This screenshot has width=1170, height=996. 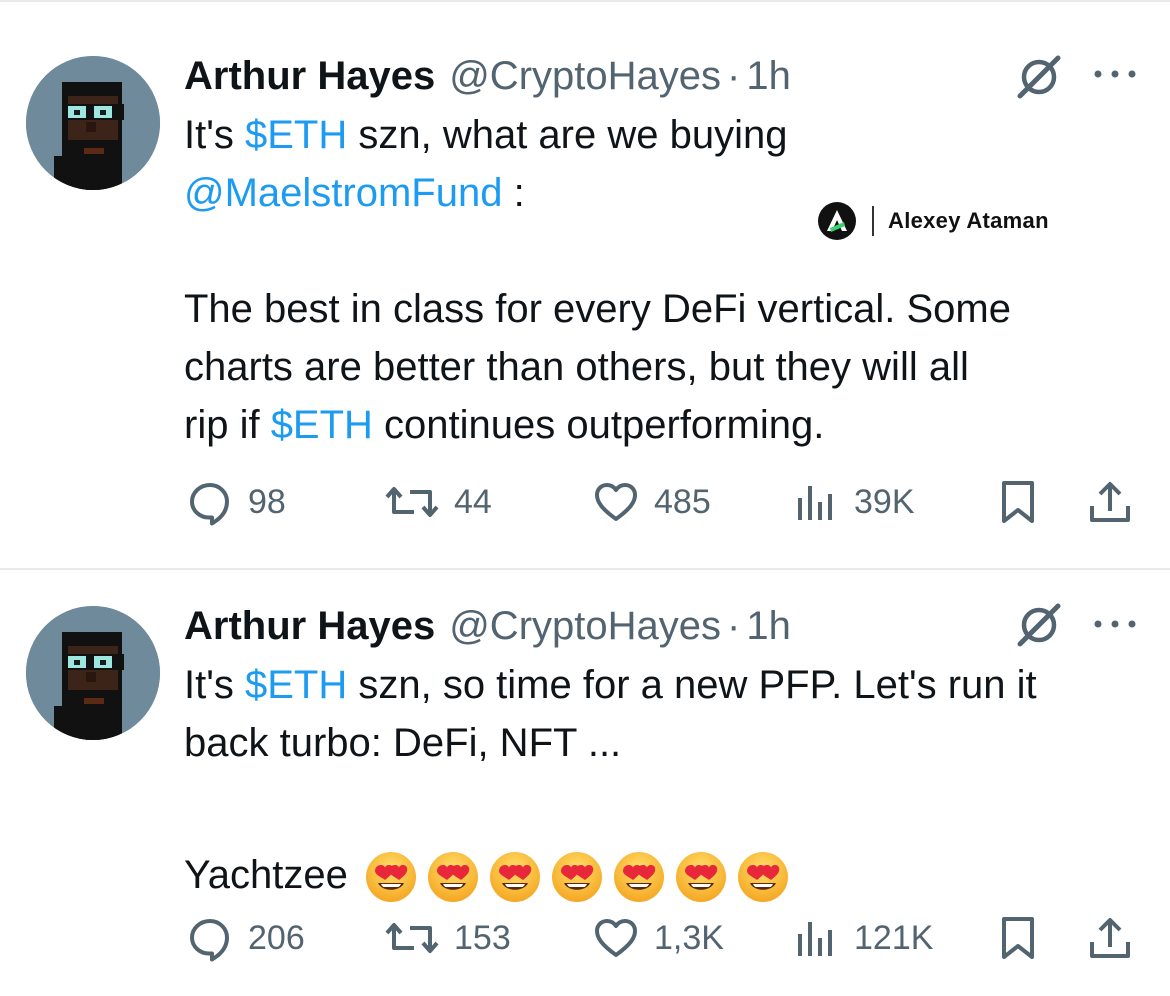 I want to click on view-count: 121K, so click(x=894, y=937).